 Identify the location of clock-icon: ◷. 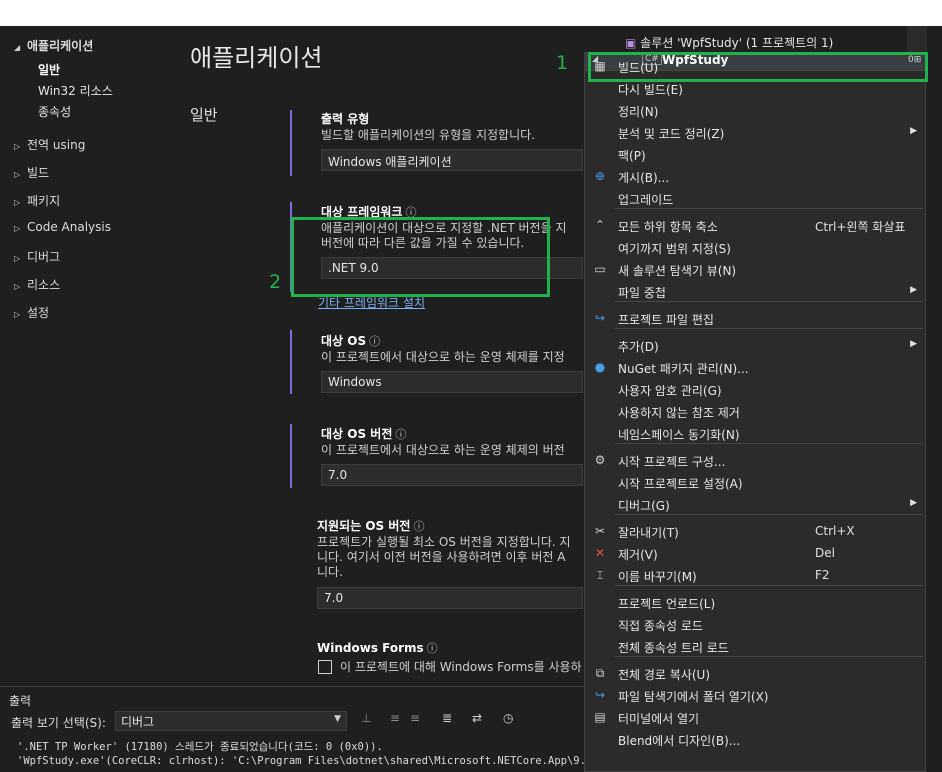
(508, 718).